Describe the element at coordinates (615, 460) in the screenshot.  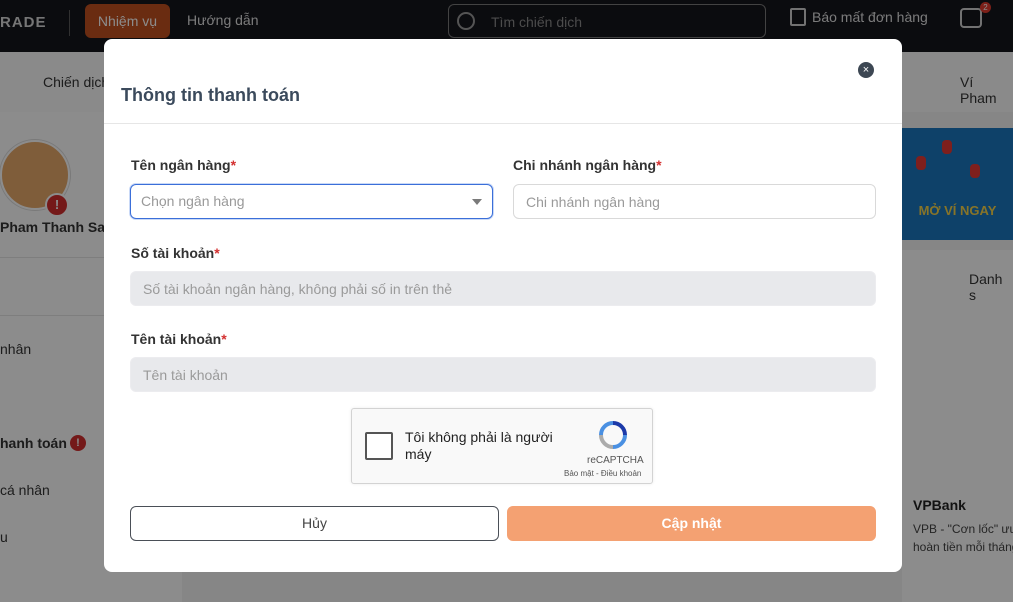
I see `recaptcha-brand: reCAPTCHA` at that location.